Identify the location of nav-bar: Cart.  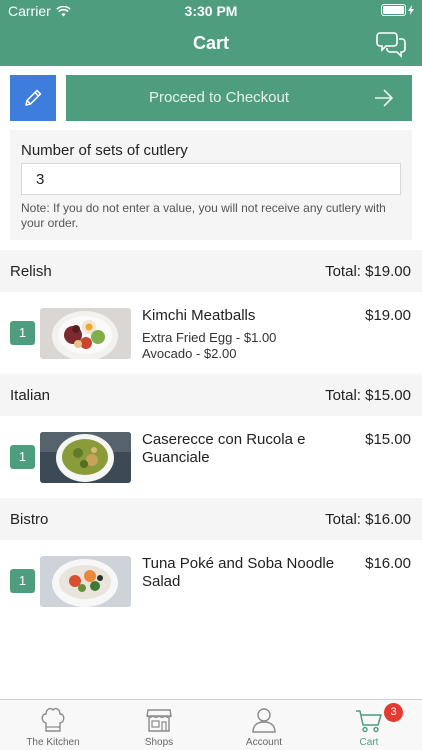
(211, 44).